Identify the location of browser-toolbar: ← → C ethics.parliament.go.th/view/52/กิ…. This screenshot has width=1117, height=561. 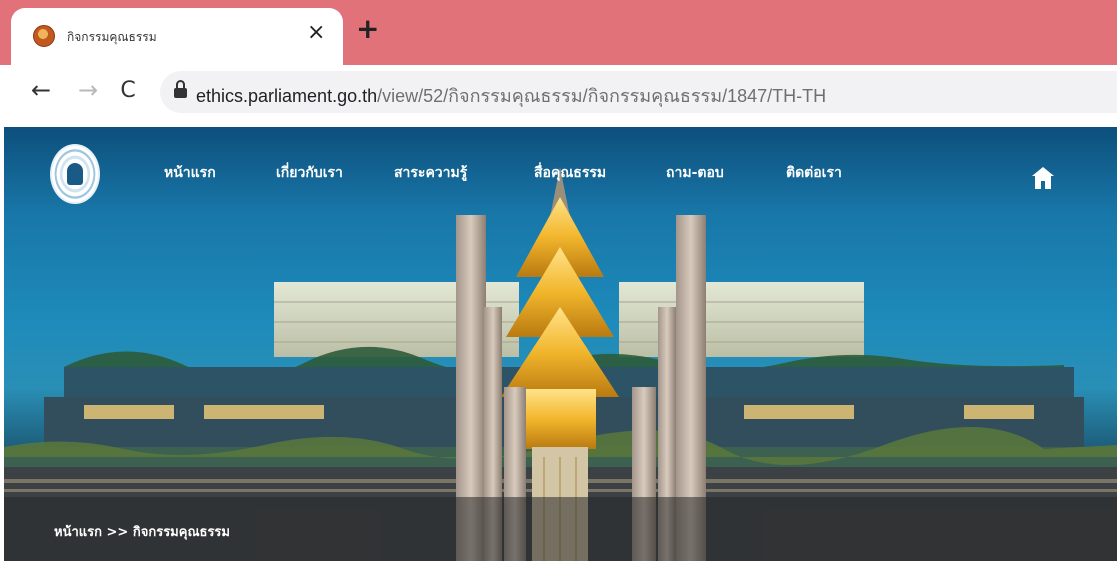
(558, 95).